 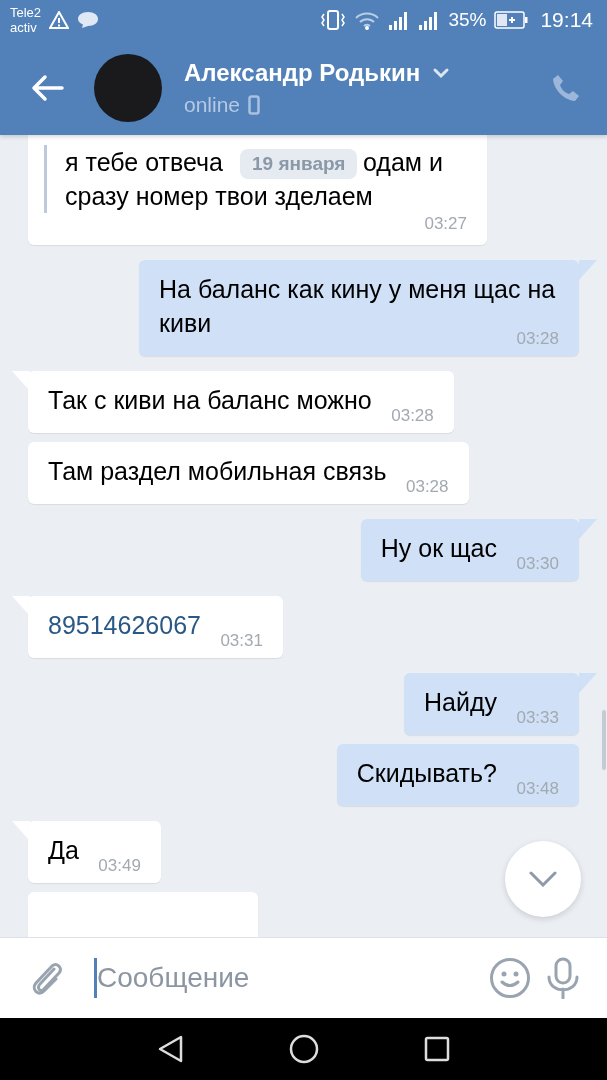 What do you see at coordinates (566, 20) in the screenshot?
I see `clock-time: 19:14` at bounding box center [566, 20].